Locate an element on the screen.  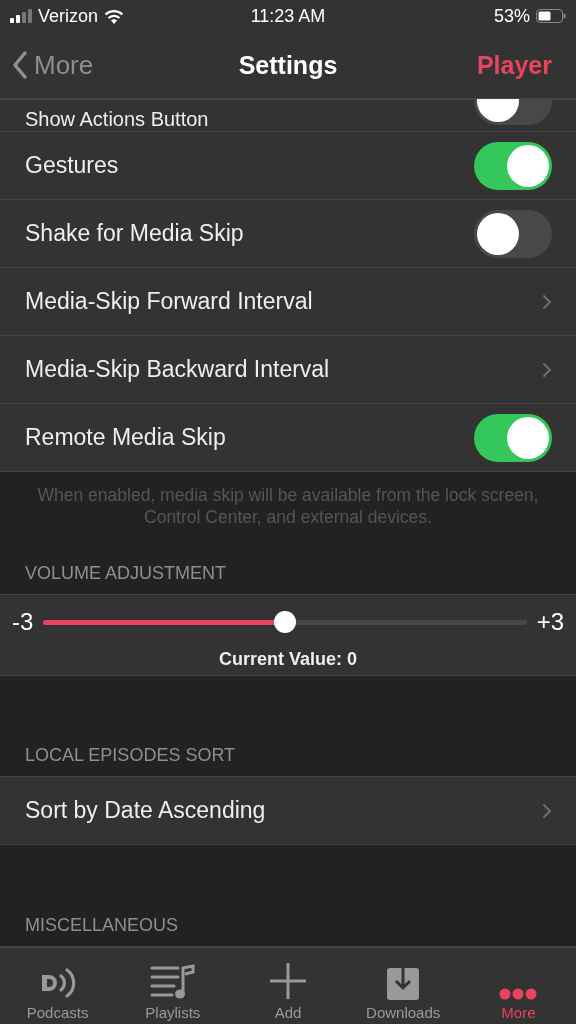
tab-item: Podcasts is located at coordinates (58, 986).